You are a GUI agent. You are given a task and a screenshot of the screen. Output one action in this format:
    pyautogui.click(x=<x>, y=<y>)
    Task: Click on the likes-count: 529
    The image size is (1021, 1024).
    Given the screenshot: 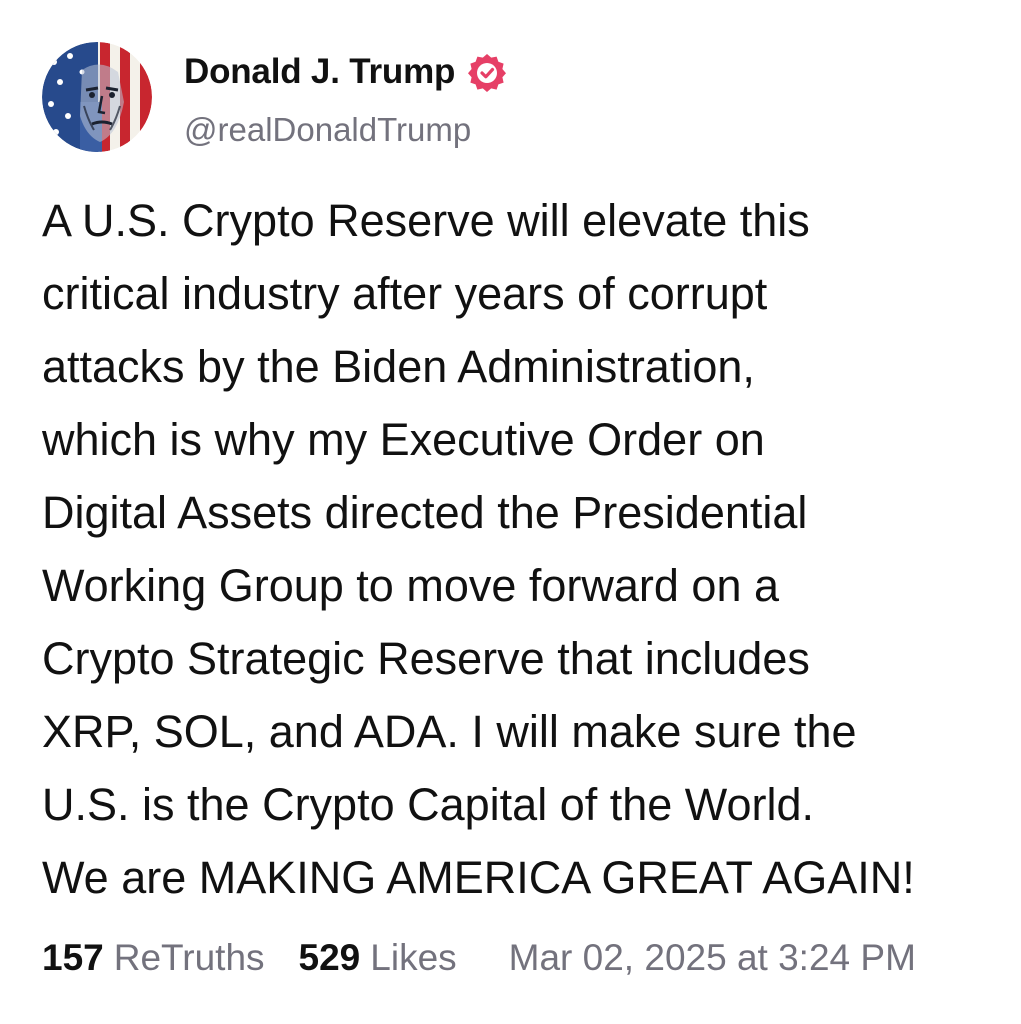 What is the action you would take?
    pyautogui.click(x=329, y=957)
    